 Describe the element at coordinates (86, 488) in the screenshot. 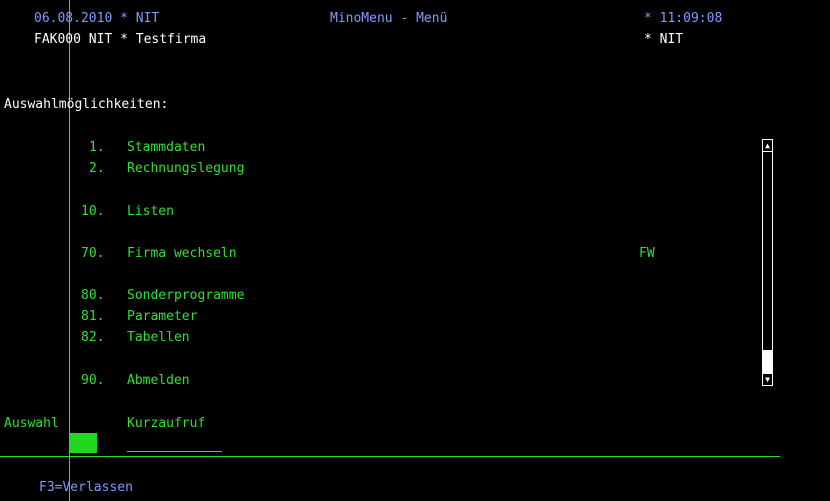

I see `f3-exit-key: F3=Verlassen` at that location.